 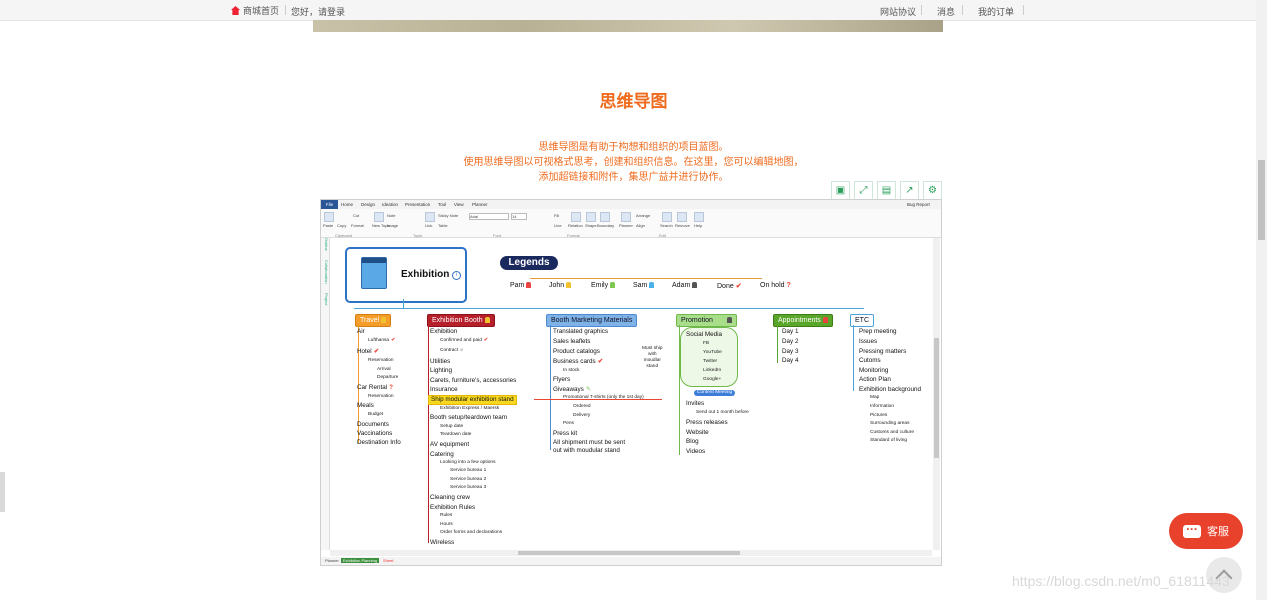 I want to click on etc-action-plan: Action Plan, so click(x=875, y=380).